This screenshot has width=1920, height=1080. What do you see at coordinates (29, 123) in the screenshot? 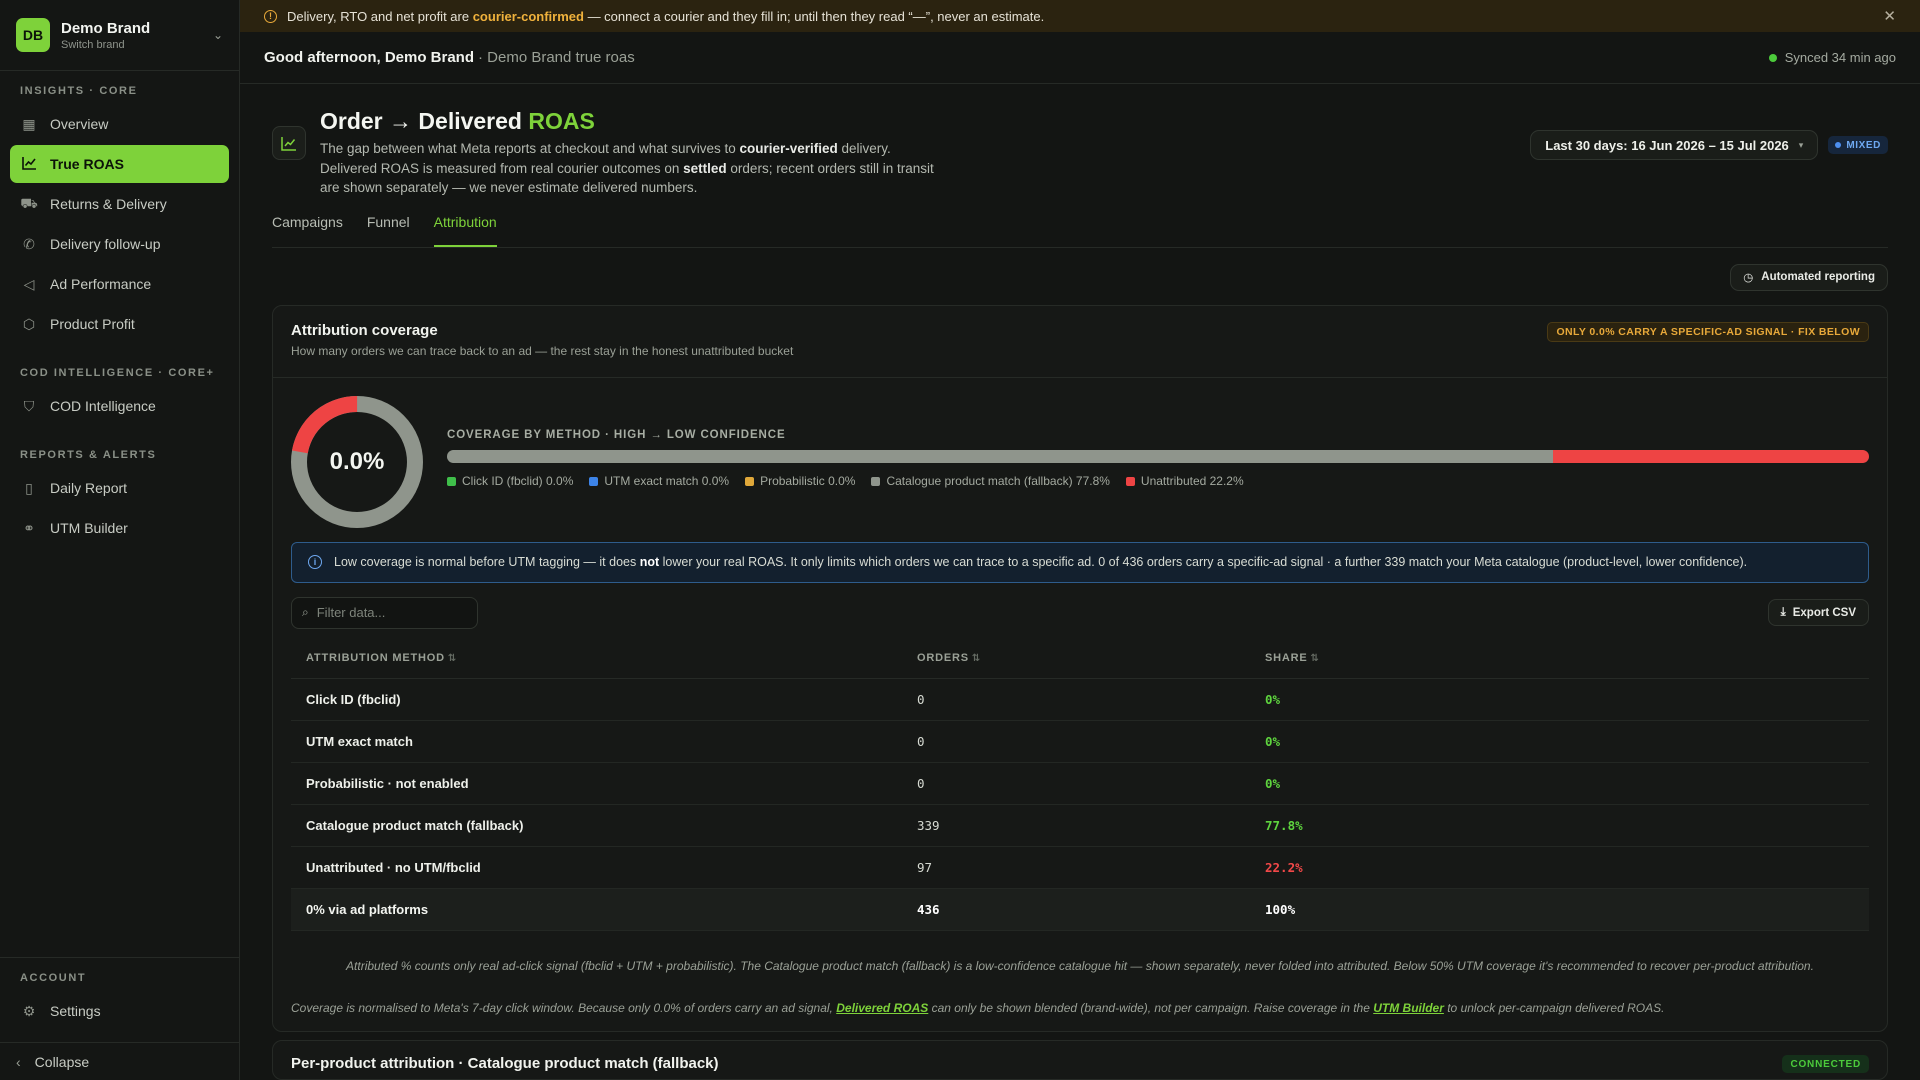
I see `grid-icon: ▦` at bounding box center [29, 123].